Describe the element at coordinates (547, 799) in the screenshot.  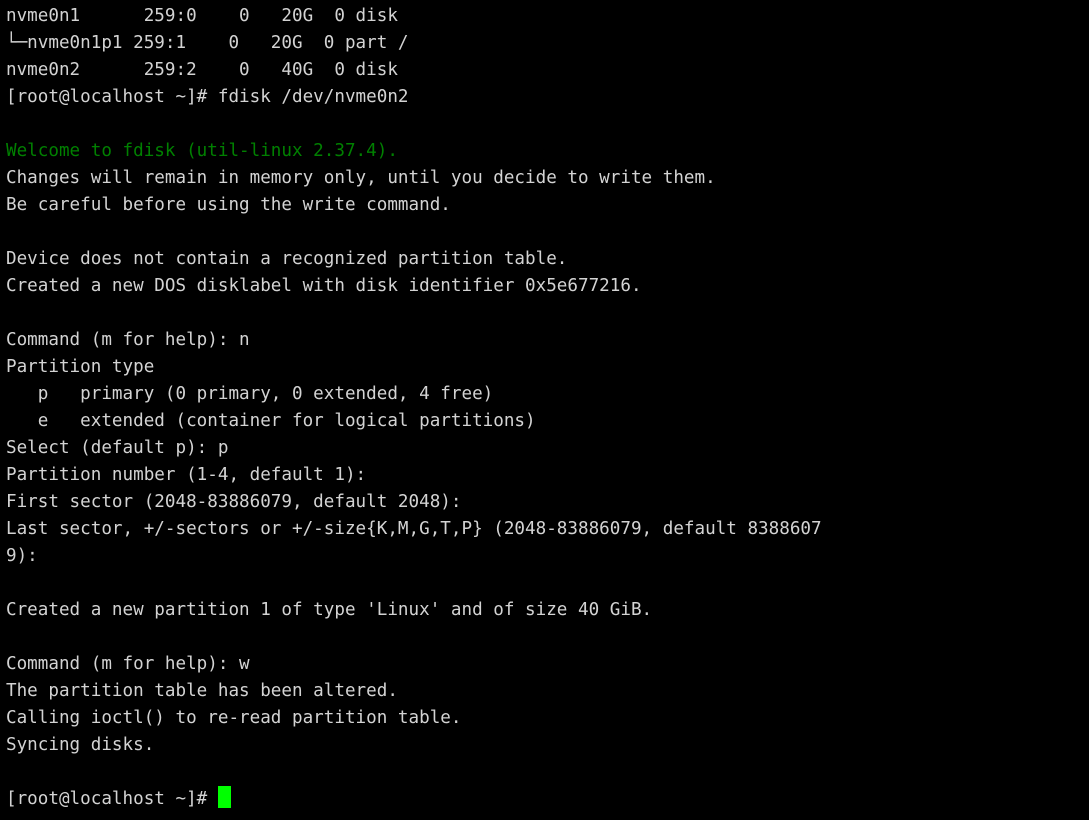
I see `terminal-prompt-line: [root@localhost ~]#` at that location.